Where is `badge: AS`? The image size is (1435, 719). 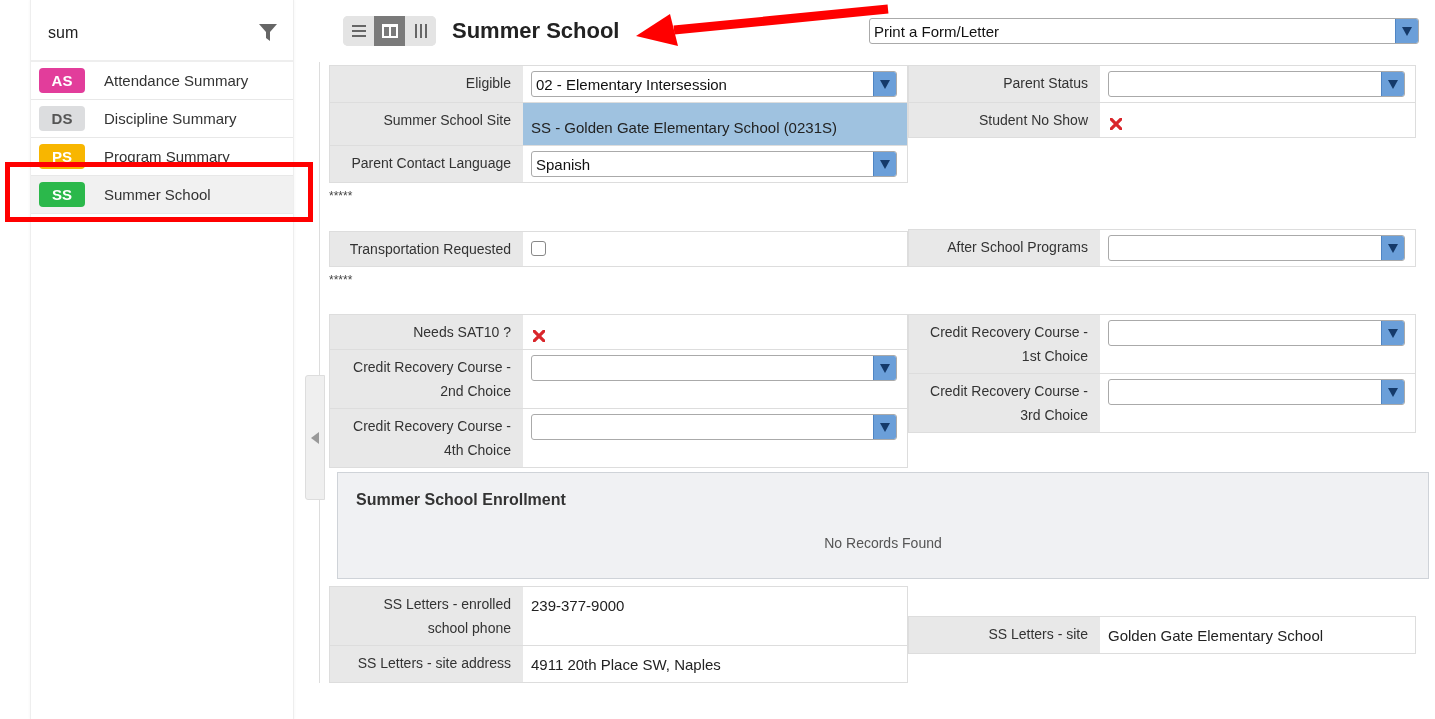
badge: AS is located at coordinates (62, 80).